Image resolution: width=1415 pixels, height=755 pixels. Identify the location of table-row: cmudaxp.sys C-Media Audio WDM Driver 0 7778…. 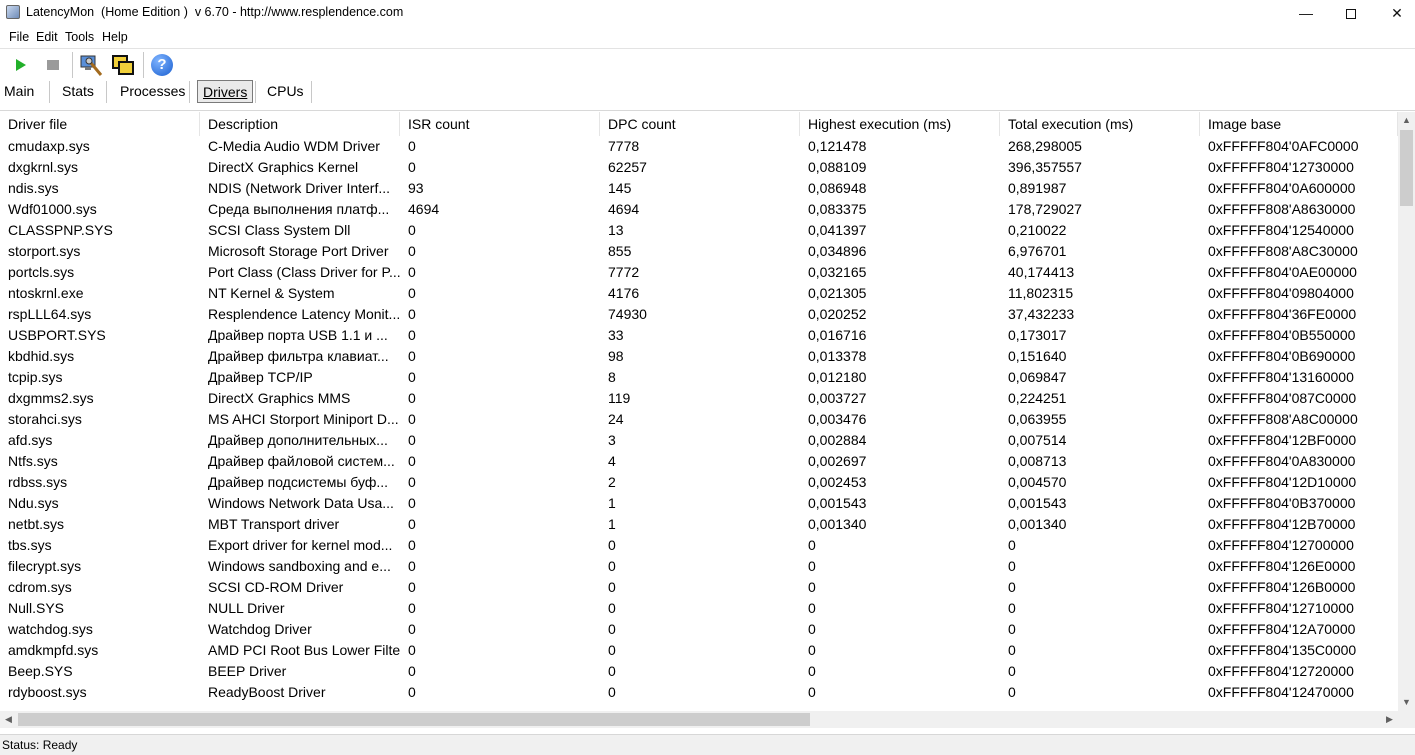
(699, 146).